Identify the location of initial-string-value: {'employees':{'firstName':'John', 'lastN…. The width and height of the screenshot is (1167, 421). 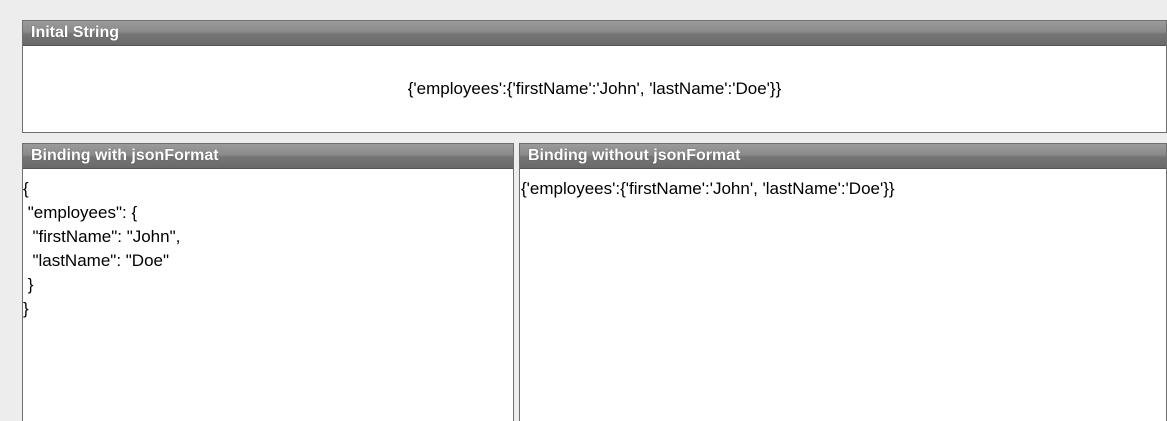
(594, 88).